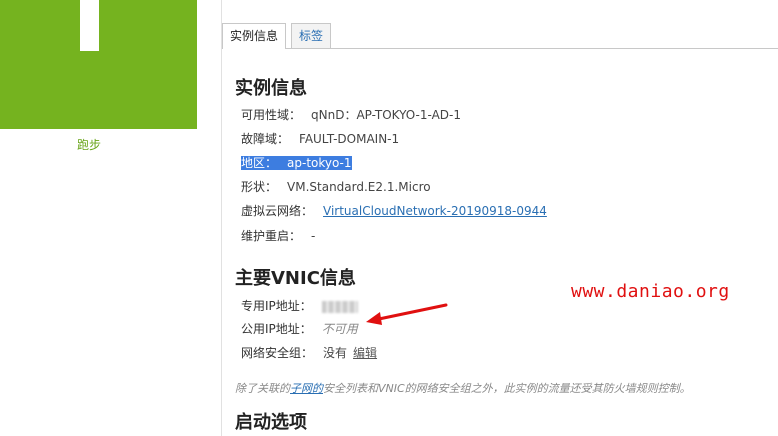 The height and width of the screenshot is (436, 778). What do you see at coordinates (407, 314) in the screenshot?
I see `annotation-arrow-icon` at bounding box center [407, 314].